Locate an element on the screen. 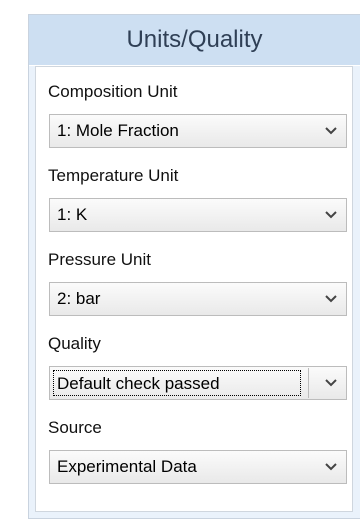  dropdown-divider is located at coordinates (308, 383).